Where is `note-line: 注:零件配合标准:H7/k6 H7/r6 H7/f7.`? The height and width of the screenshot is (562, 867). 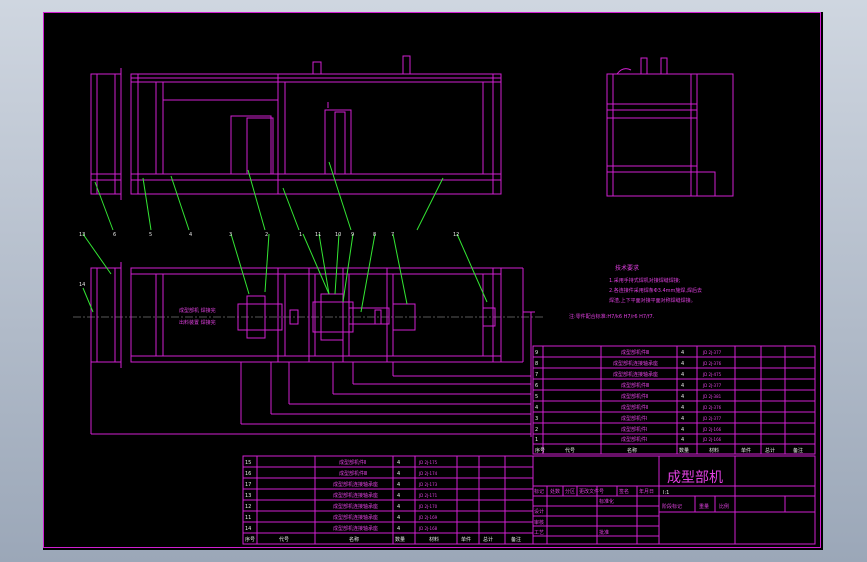
note-line: 注:零件配合标准:H7/k6 H7/r6 H7/f7. is located at coordinates (612, 316).